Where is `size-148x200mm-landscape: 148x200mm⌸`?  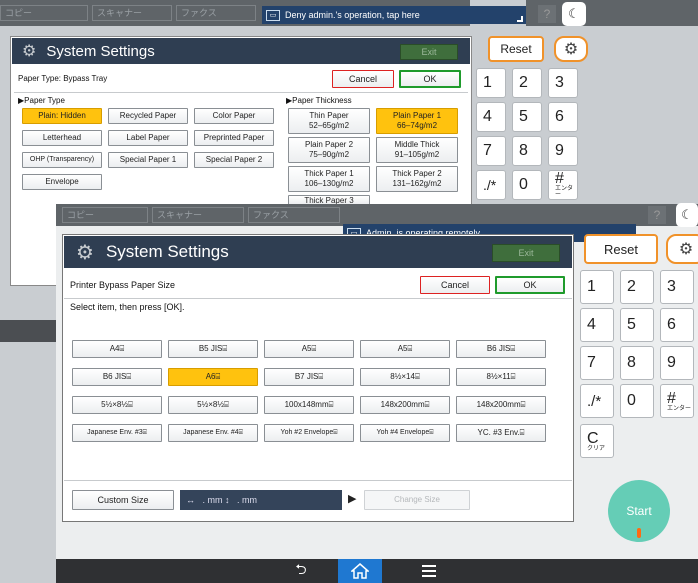 size-148x200mm-landscape: 148x200mm⌸ is located at coordinates (501, 405).